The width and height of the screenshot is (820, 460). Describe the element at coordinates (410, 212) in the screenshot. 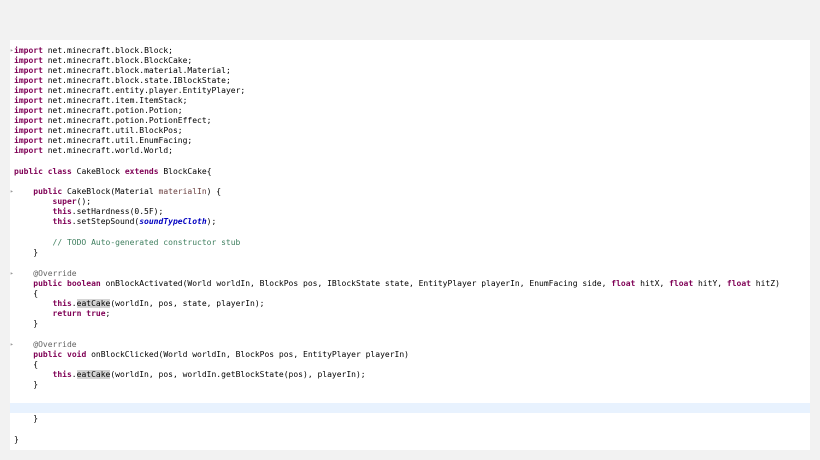

I see `code-line: this.setHardness(0.5F);` at that location.